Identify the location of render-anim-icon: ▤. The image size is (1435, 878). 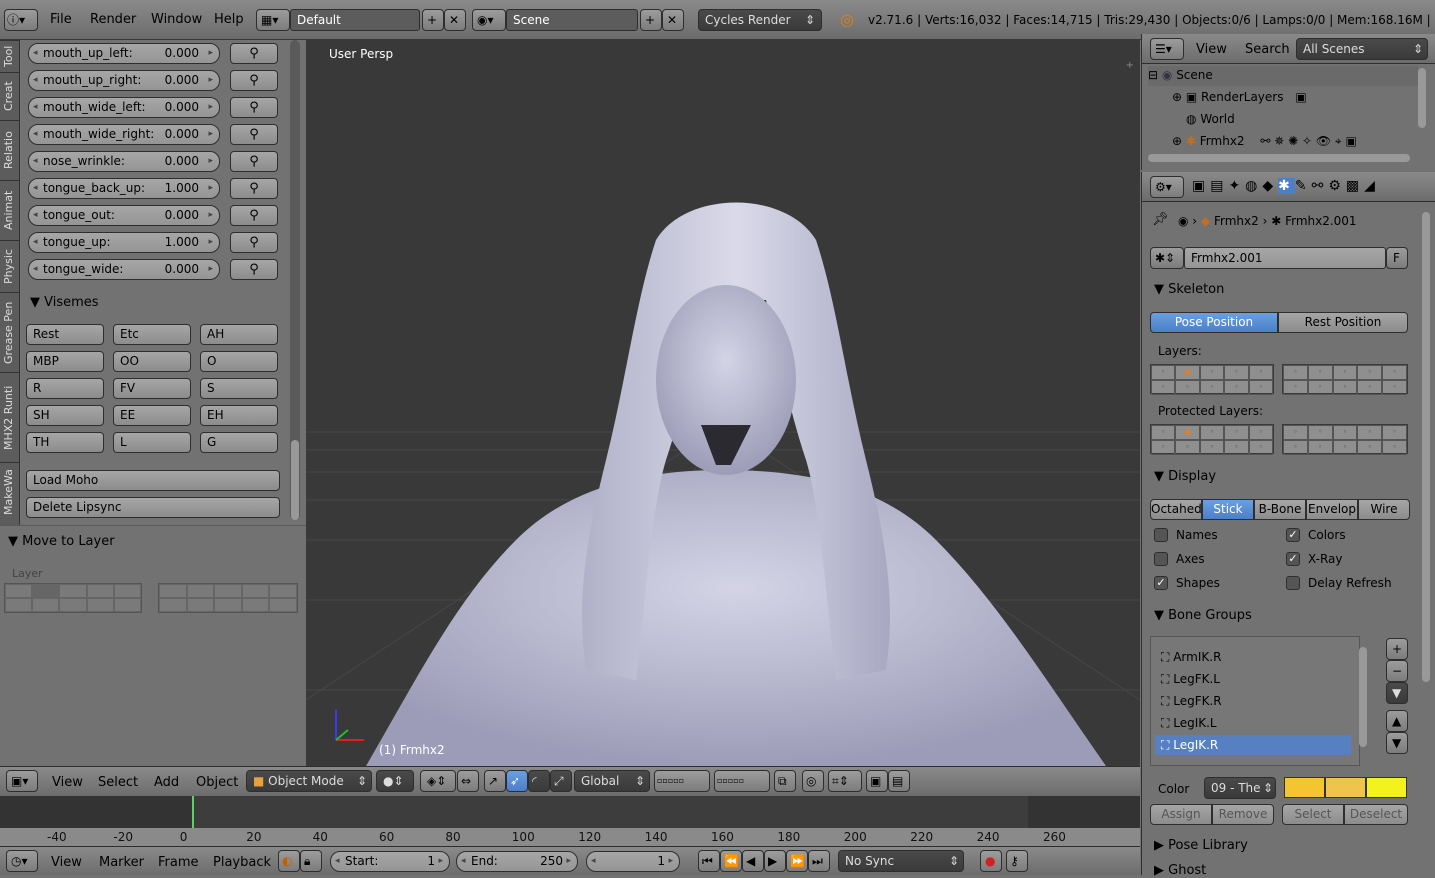
(899, 781).